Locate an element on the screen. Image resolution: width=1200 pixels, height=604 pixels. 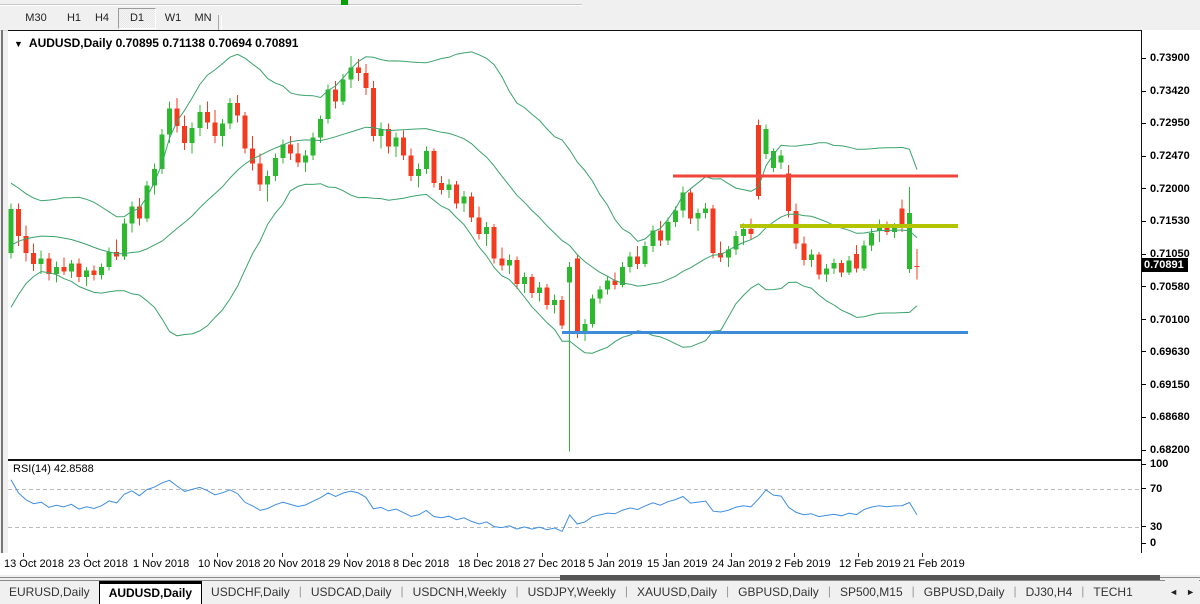
chart-tab-USDJPY-Weekly: USDJPY,Weekly is located at coordinates (572, 592).